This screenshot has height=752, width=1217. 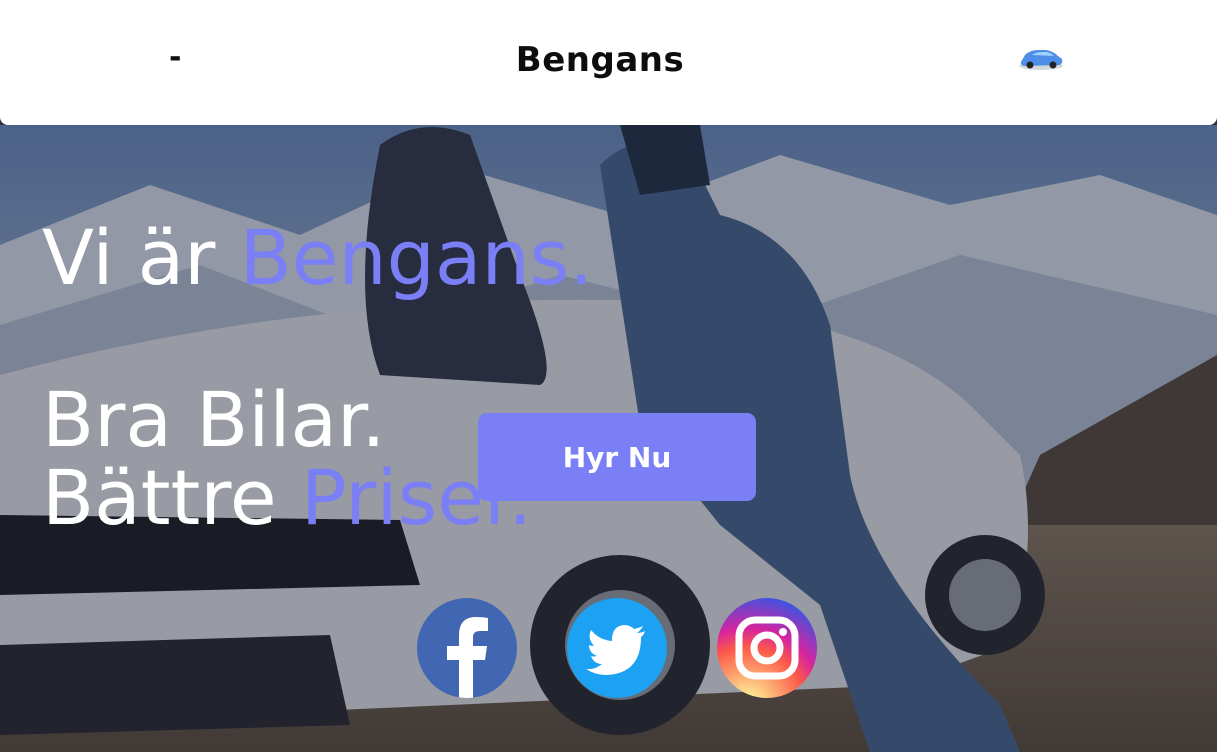 I want to click on facebook-icon, so click(x=467, y=648).